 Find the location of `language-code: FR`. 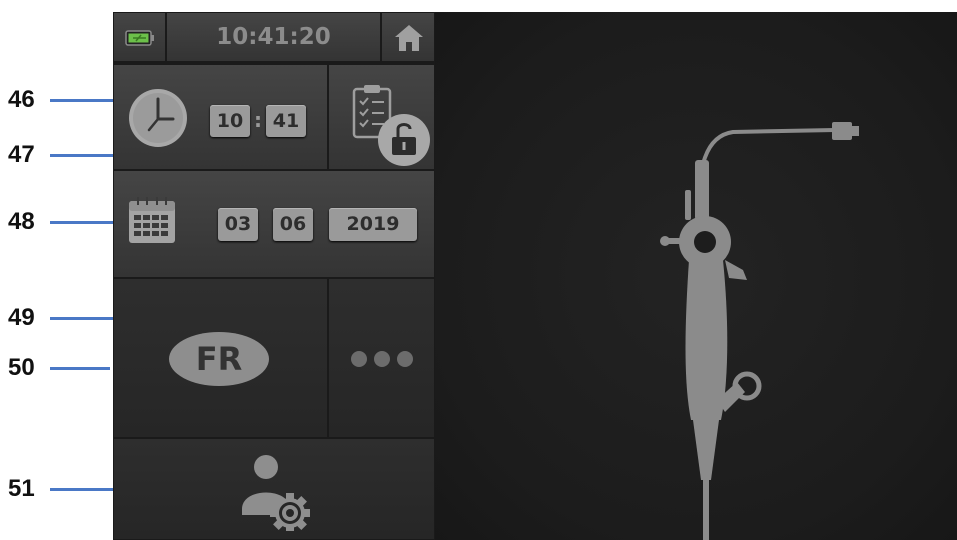

language-code: FR is located at coordinates (219, 359).